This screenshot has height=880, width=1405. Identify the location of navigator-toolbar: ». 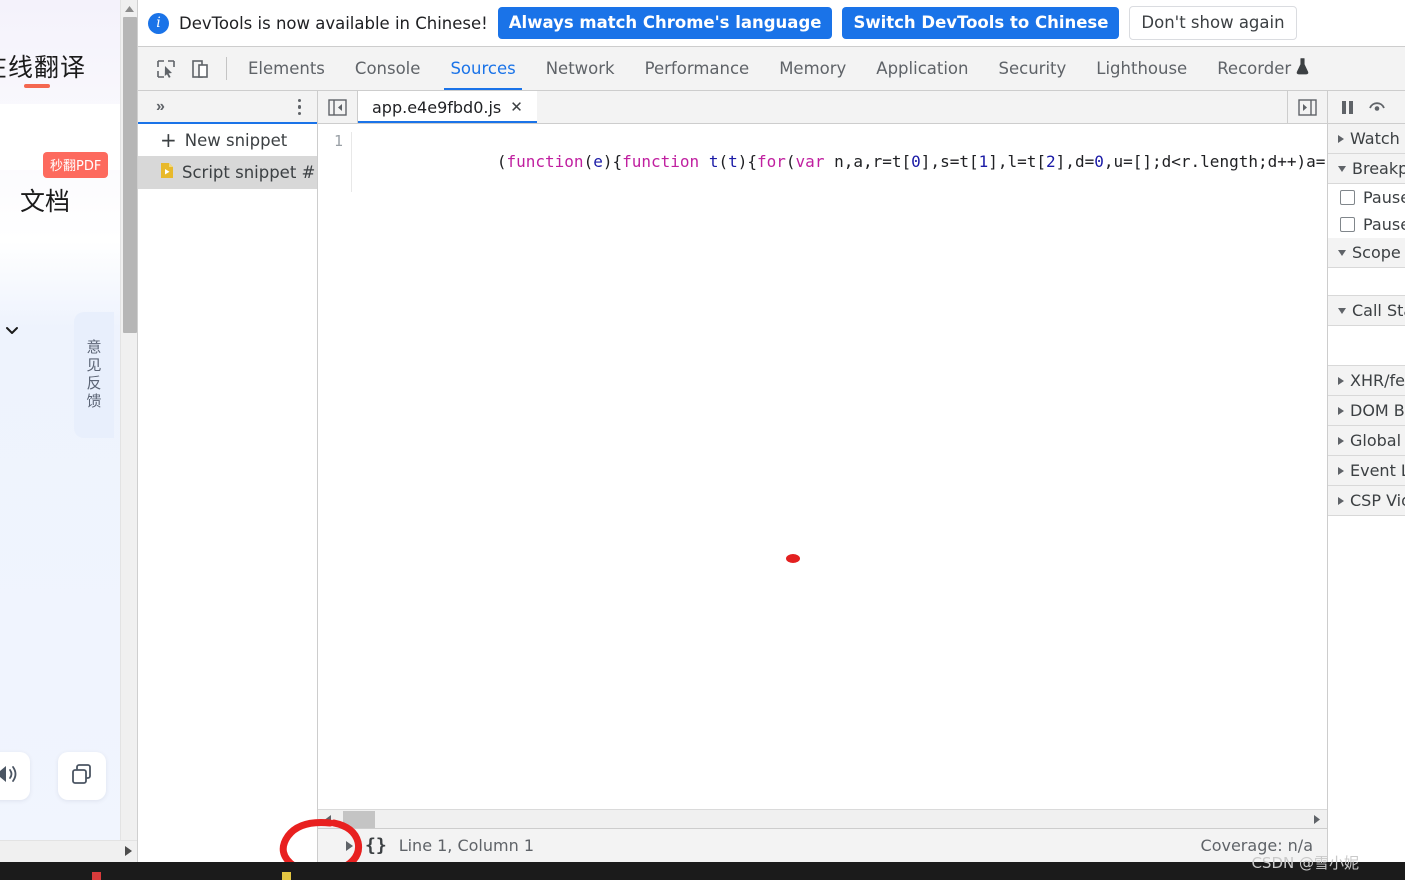
(227, 107).